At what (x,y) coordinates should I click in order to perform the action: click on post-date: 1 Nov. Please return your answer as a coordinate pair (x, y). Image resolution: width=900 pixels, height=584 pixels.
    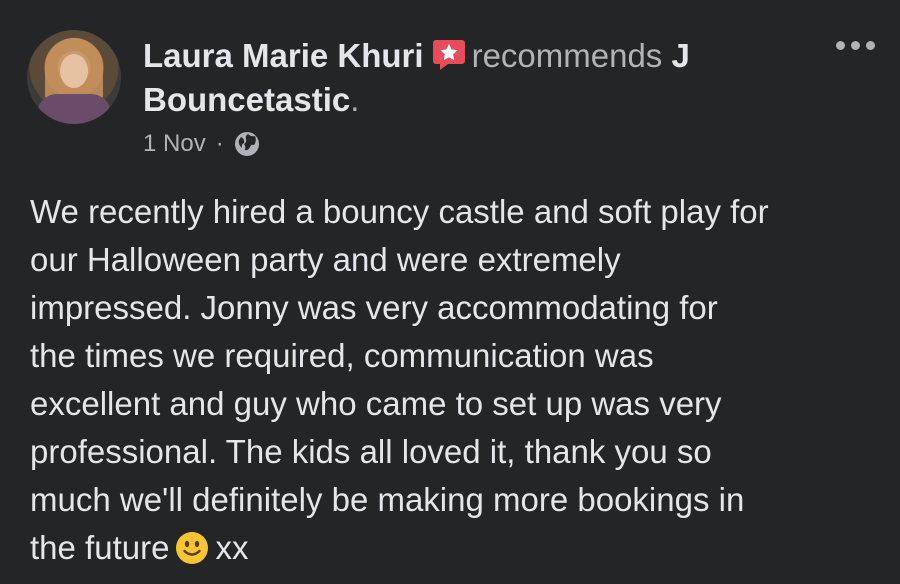
    Looking at the image, I should click on (174, 144).